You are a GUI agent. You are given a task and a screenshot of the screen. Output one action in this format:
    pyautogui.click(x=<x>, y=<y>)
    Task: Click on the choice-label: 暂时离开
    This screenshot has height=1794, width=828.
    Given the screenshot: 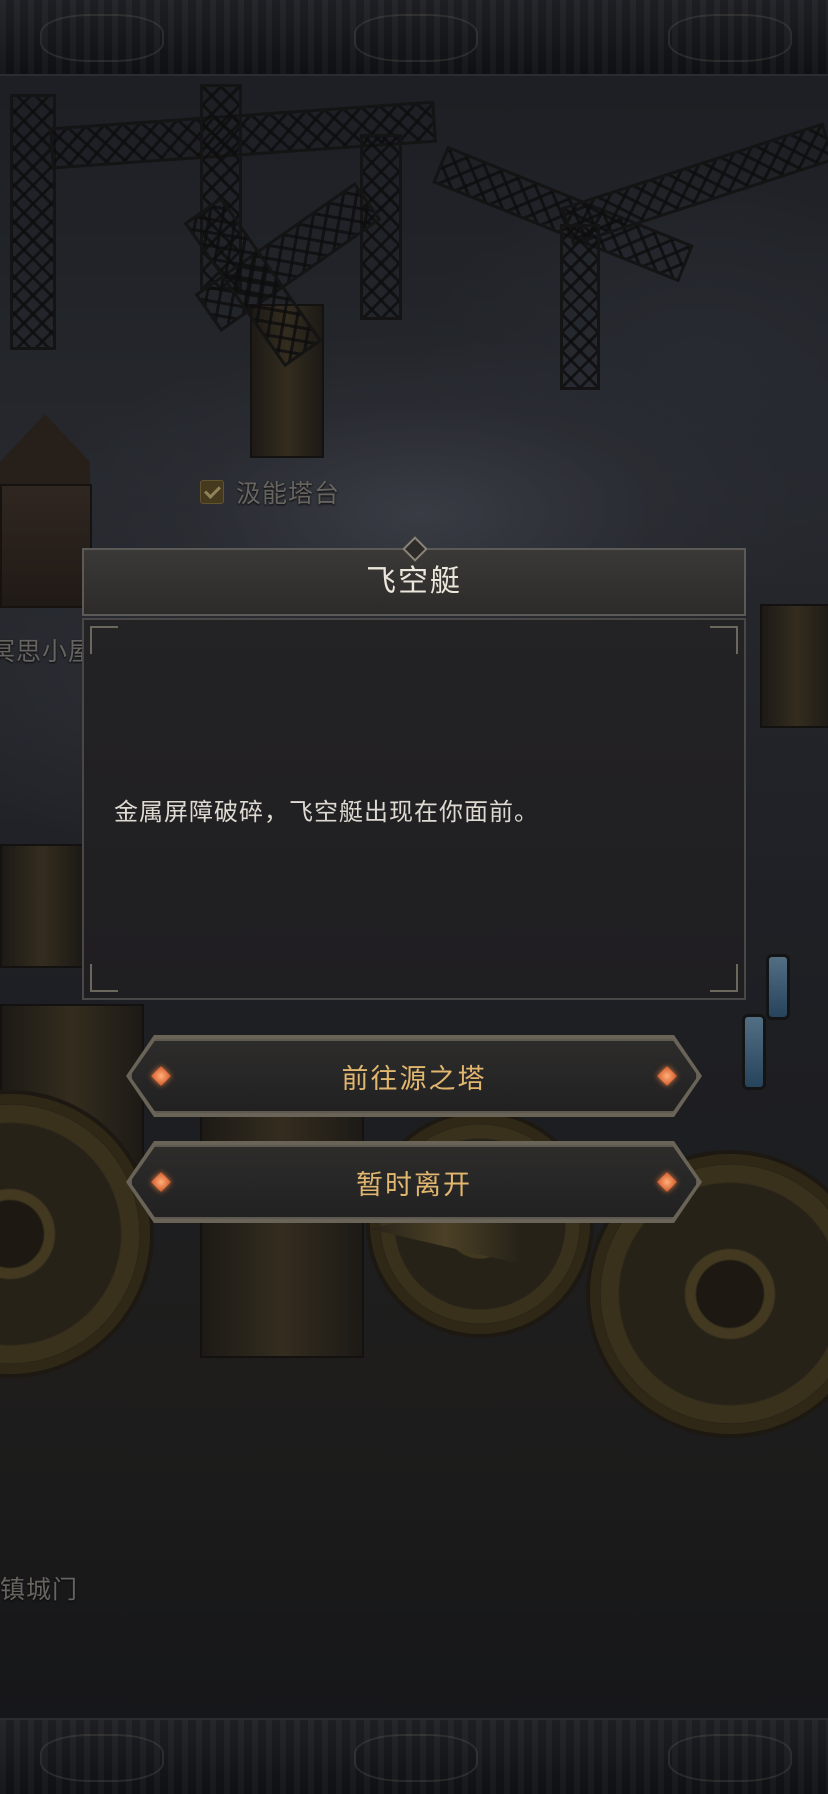 What is the action you would take?
    pyautogui.click(x=414, y=1185)
    